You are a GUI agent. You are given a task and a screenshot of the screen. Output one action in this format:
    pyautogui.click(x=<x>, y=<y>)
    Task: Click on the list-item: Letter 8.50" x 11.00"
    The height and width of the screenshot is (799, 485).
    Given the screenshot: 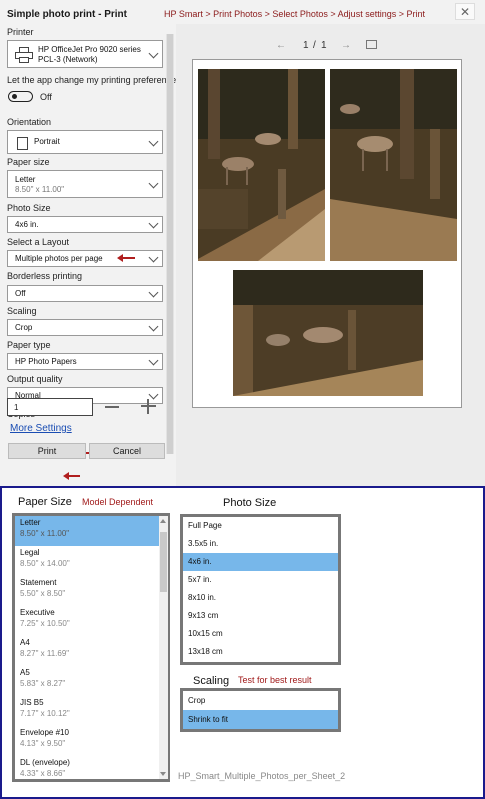 What is the action you would take?
    pyautogui.click(x=87, y=531)
    